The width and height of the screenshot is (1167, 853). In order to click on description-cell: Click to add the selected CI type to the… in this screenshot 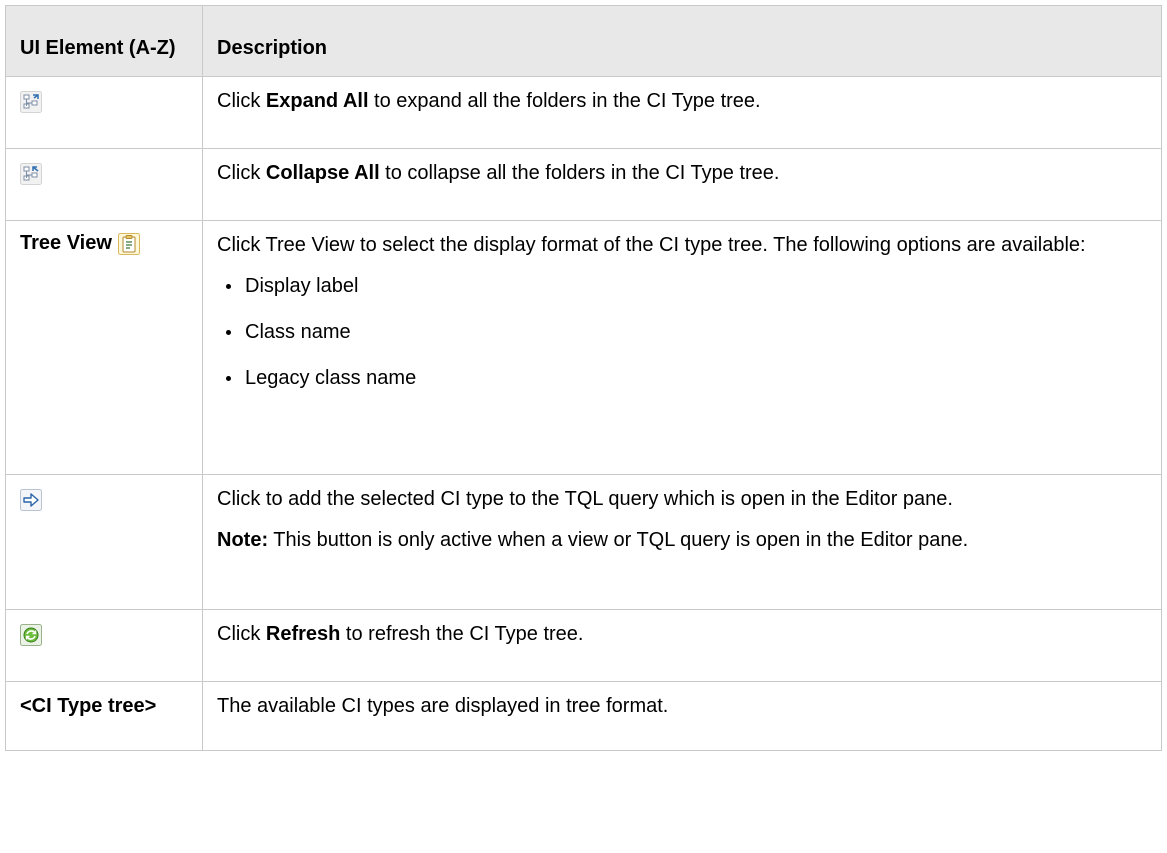, I will do `click(682, 542)`.